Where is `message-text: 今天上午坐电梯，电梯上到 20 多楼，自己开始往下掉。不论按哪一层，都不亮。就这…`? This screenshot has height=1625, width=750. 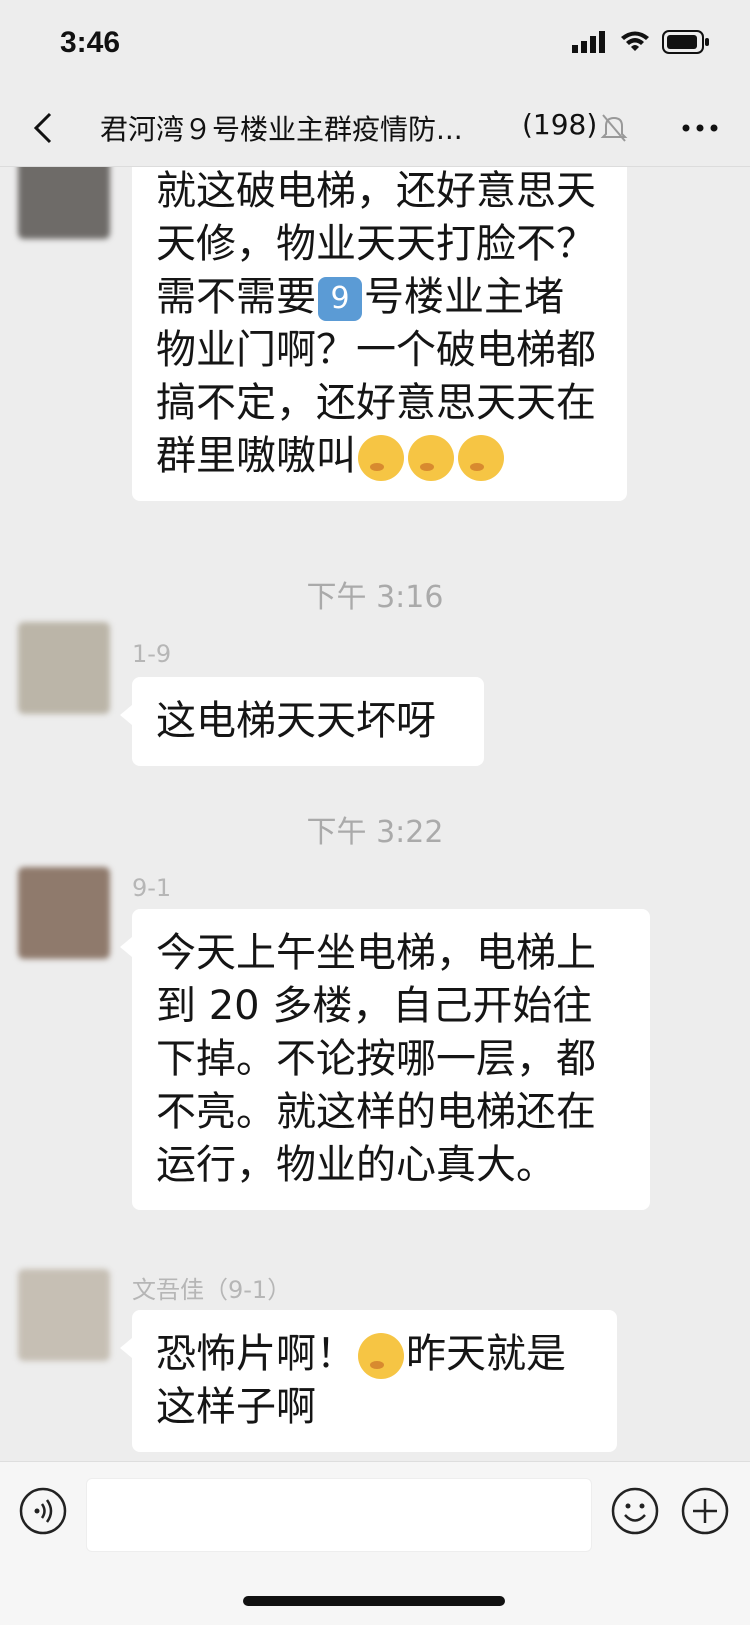 message-text: 今天上午坐电梯，电梯上到 20 多楼，自己开始往下掉。不论按哪一层，都不亮。就这… is located at coordinates (376, 1059).